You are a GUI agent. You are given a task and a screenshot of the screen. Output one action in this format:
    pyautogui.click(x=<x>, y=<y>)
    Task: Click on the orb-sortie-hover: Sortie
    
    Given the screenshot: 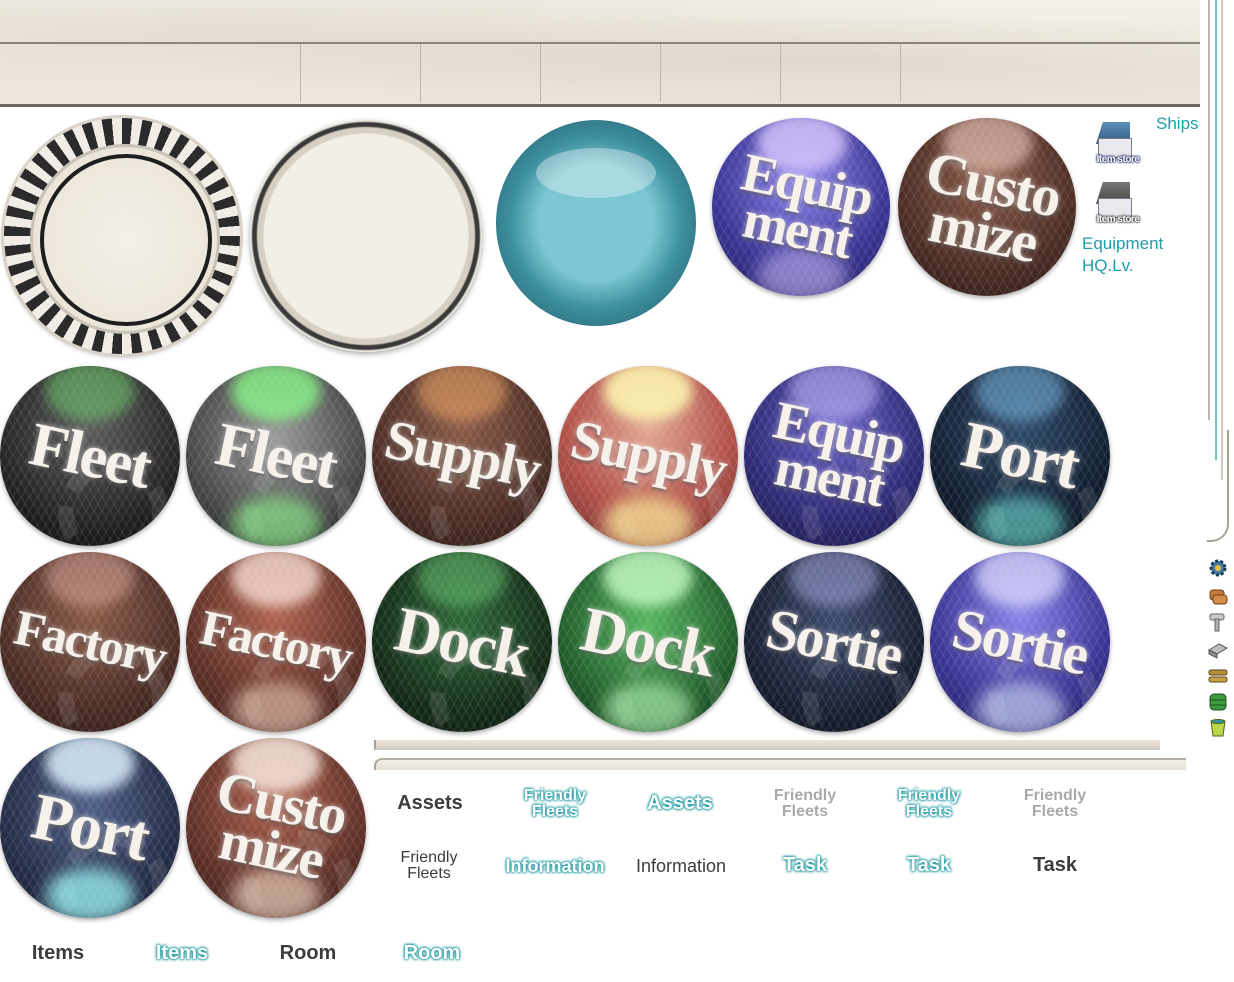 What is the action you would take?
    pyautogui.click(x=1020, y=642)
    